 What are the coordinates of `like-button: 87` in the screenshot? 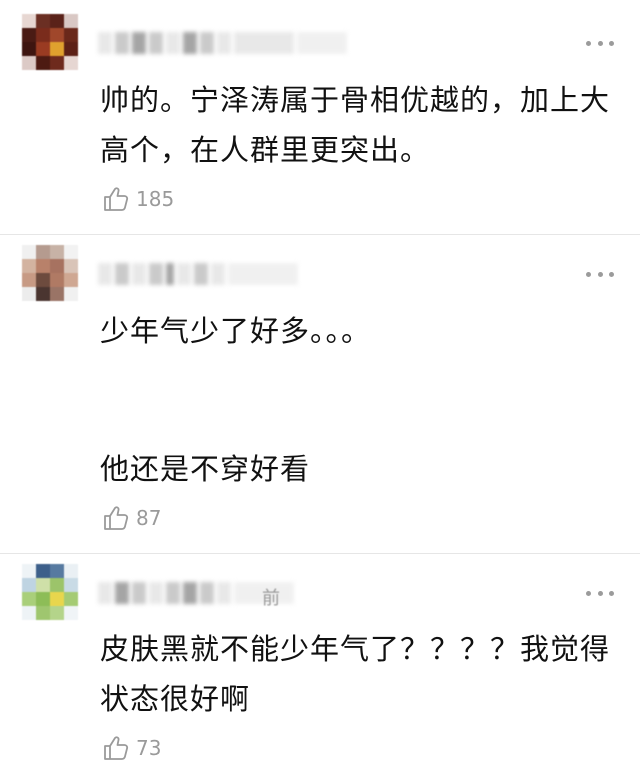 It's located at (131, 518).